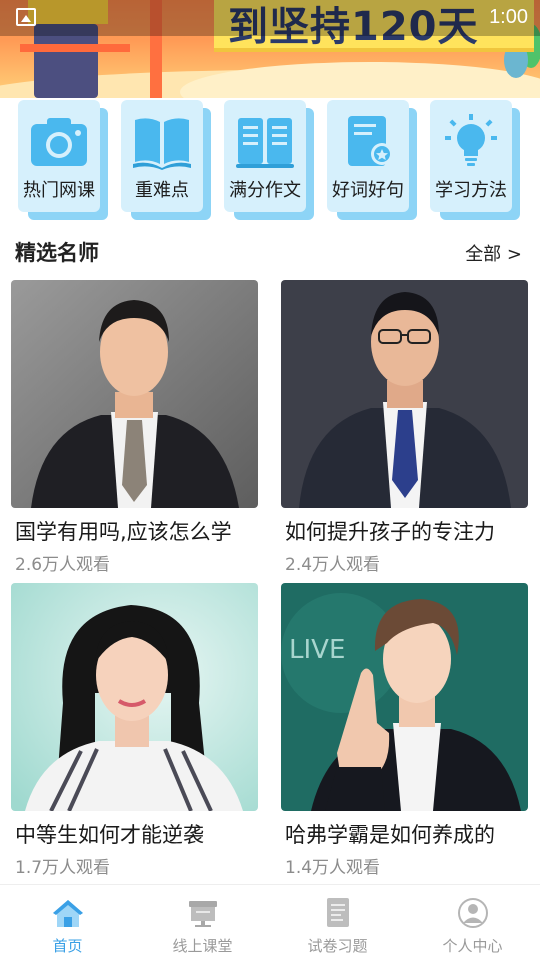 This screenshot has width=540, height=960. Describe the element at coordinates (471, 140) in the screenshot. I see `lightbulb-icon` at that location.